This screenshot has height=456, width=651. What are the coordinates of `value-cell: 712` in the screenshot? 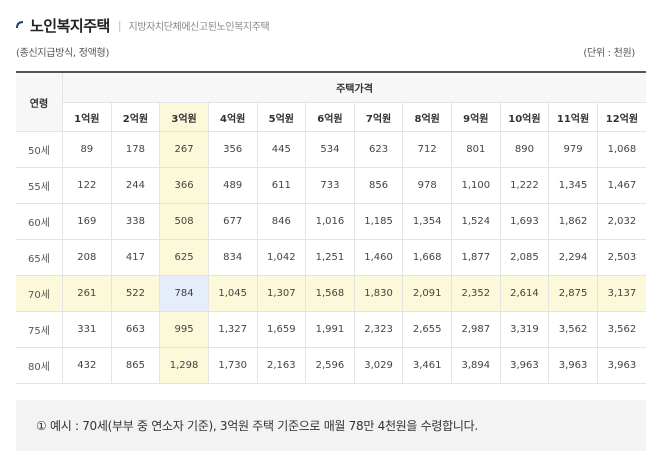 It's located at (427, 149).